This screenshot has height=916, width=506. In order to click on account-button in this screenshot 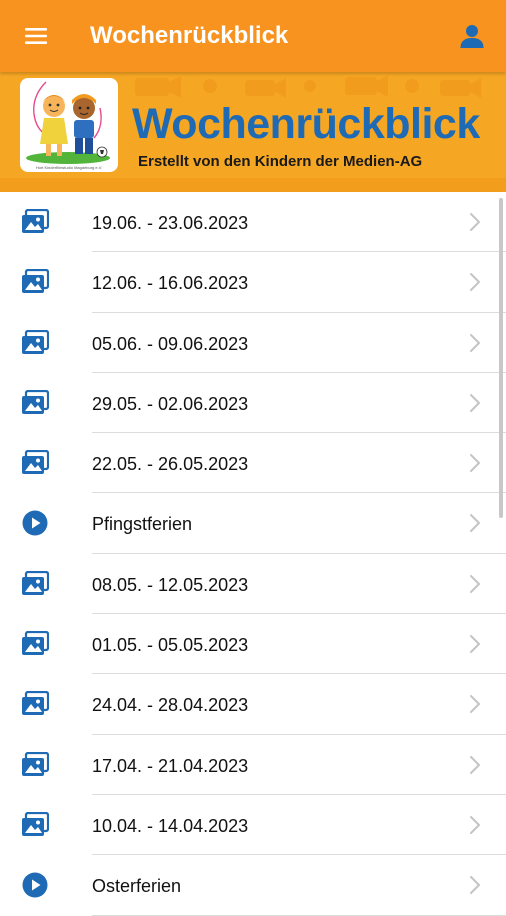, I will do `click(472, 36)`.